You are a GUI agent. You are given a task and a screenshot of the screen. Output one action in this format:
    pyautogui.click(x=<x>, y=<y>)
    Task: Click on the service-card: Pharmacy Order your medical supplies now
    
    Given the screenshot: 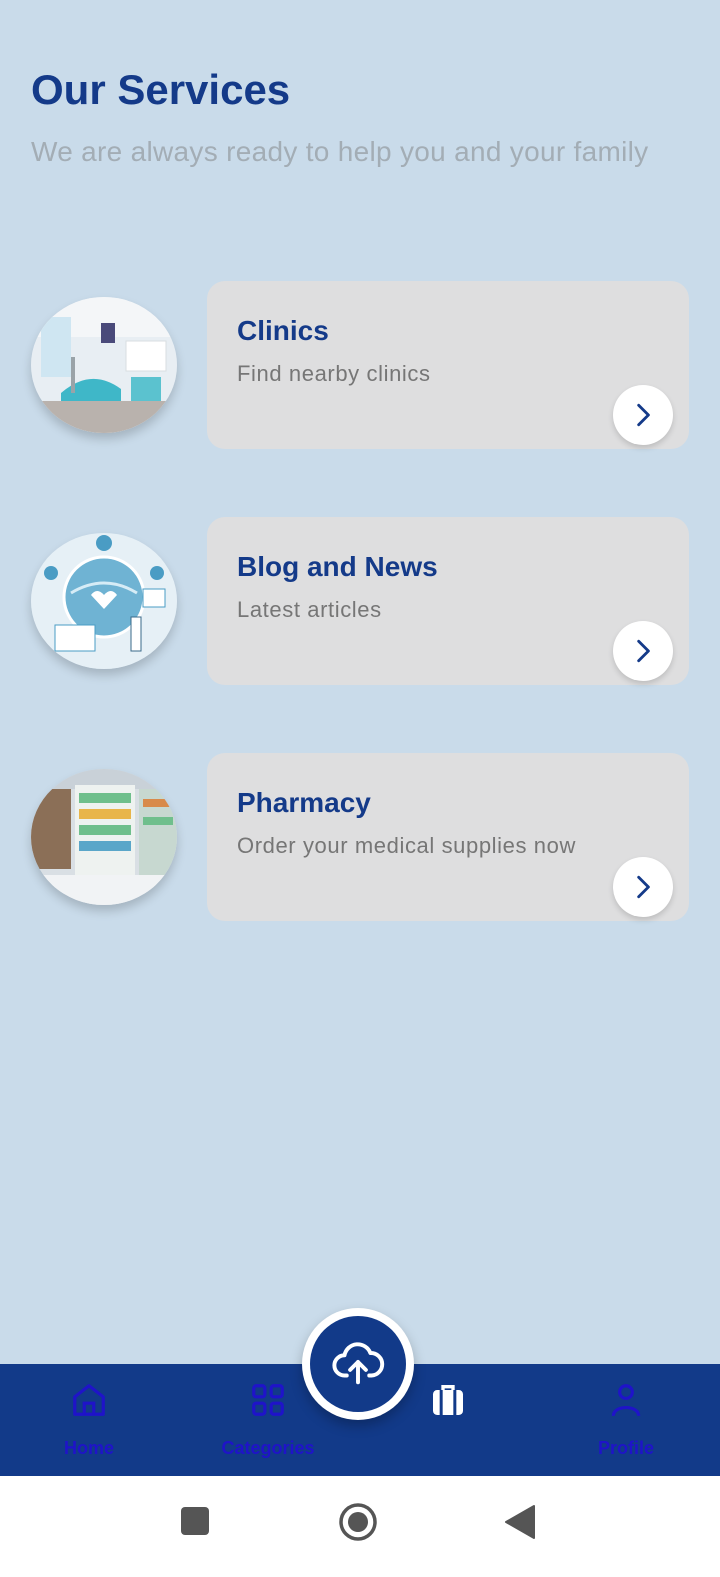 What is the action you would take?
    pyautogui.click(x=448, y=837)
    